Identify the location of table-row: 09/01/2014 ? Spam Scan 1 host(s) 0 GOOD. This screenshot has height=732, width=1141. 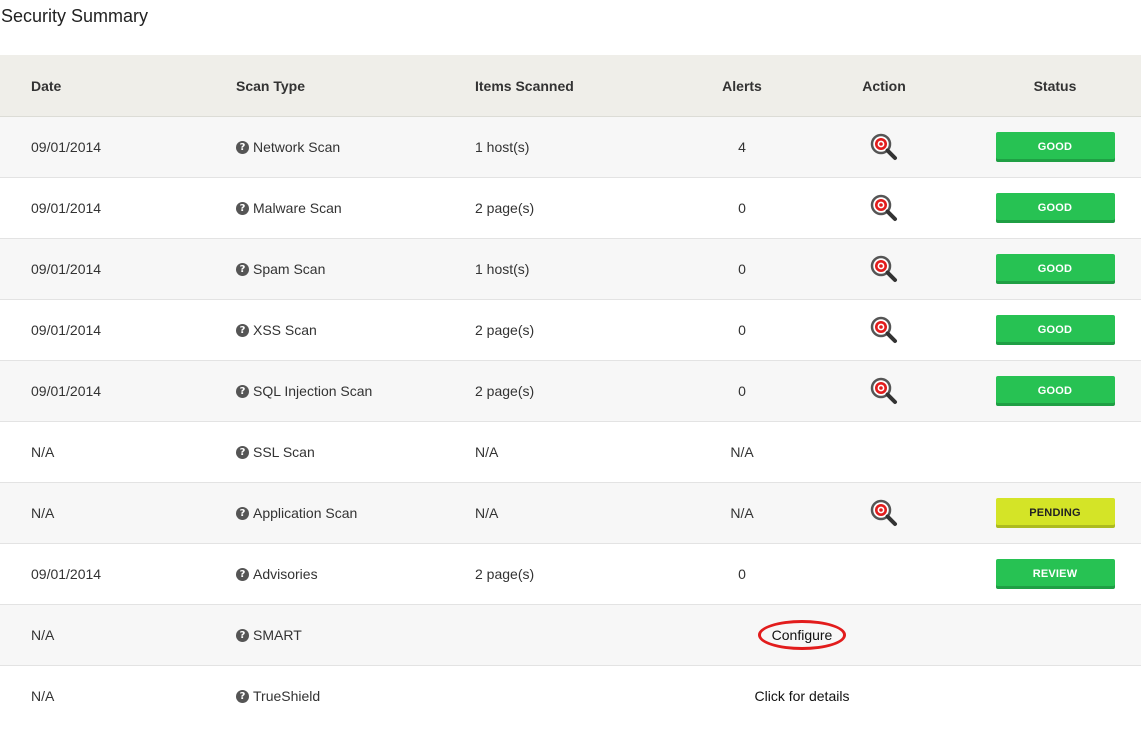
(570, 269).